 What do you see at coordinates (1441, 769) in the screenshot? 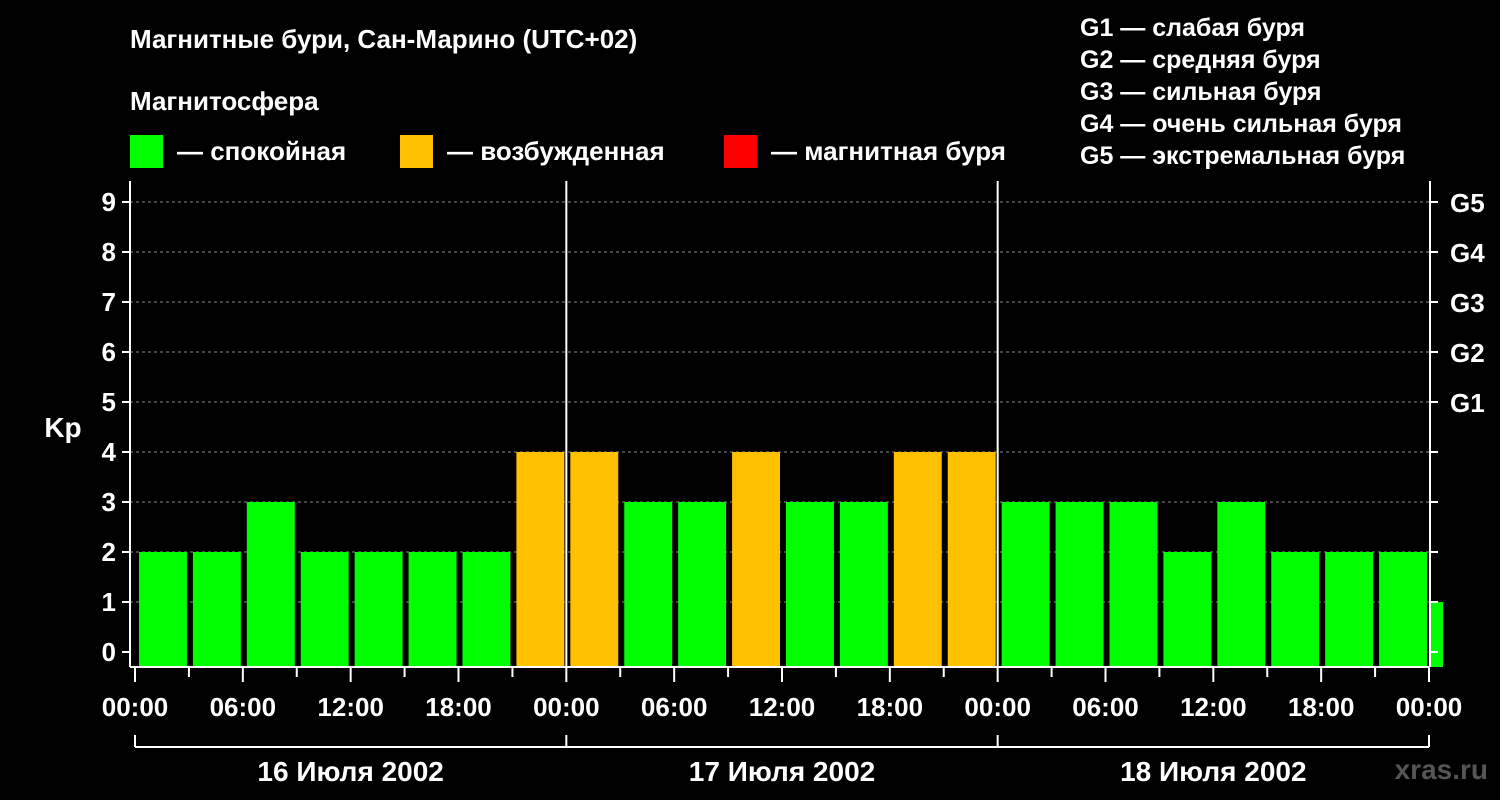
I see `watermark: xras.ru` at bounding box center [1441, 769].